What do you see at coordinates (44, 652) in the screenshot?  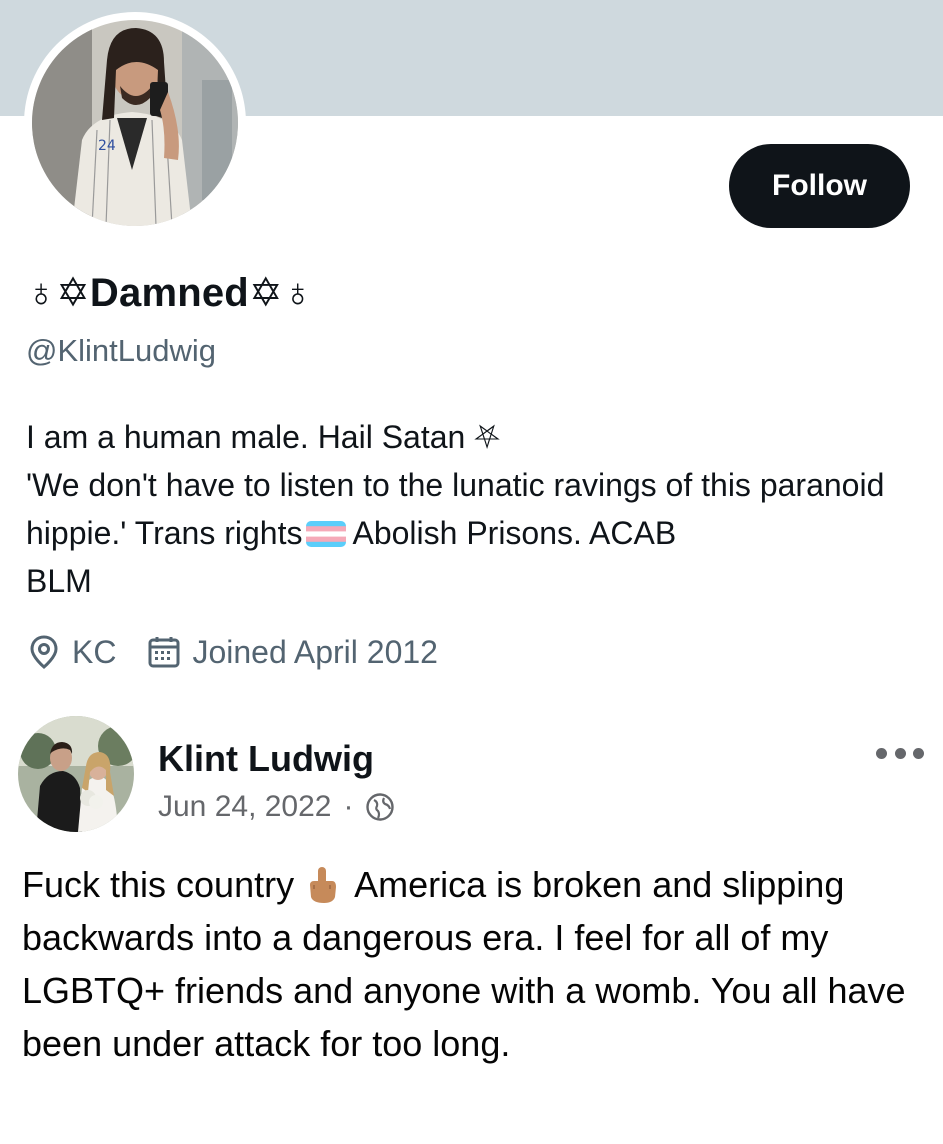 I see `location-pin-icon` at bounding box center [44, 652].